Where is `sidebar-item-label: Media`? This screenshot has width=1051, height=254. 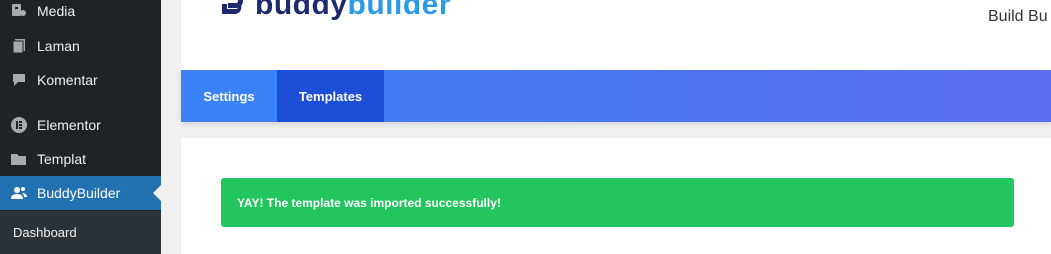
sidebar-item-label: Media is located at coordinates (56, 11).